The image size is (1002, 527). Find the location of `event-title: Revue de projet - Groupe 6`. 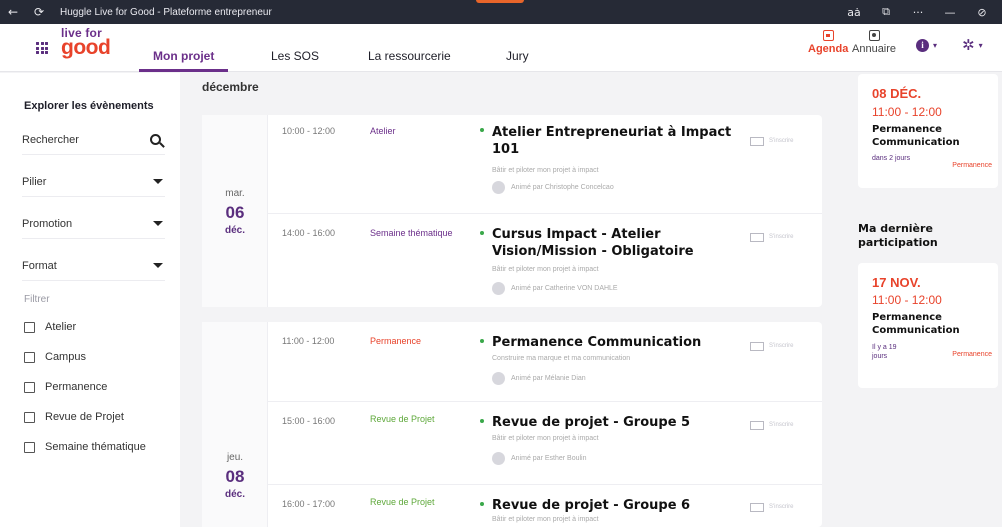

event-title: Revue de projet - Groupe 6 is located at coordinates (642, 505).